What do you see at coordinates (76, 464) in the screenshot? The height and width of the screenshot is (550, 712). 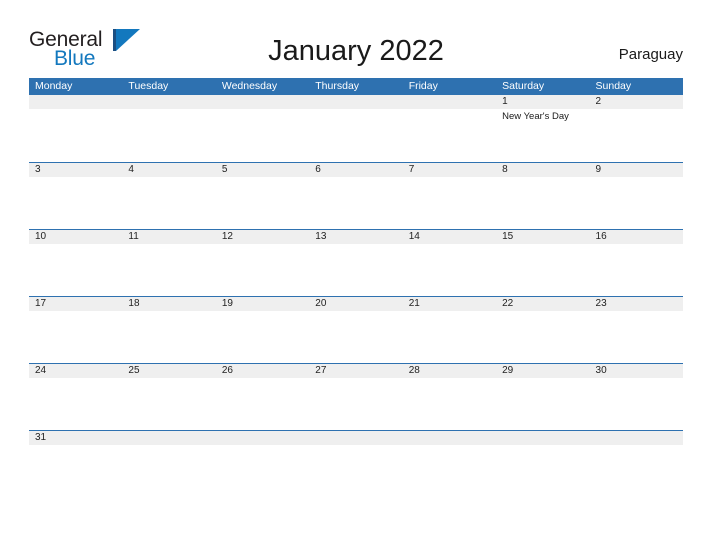 I see `calendar-day-cell: 31` at bounding box center [76, 464].